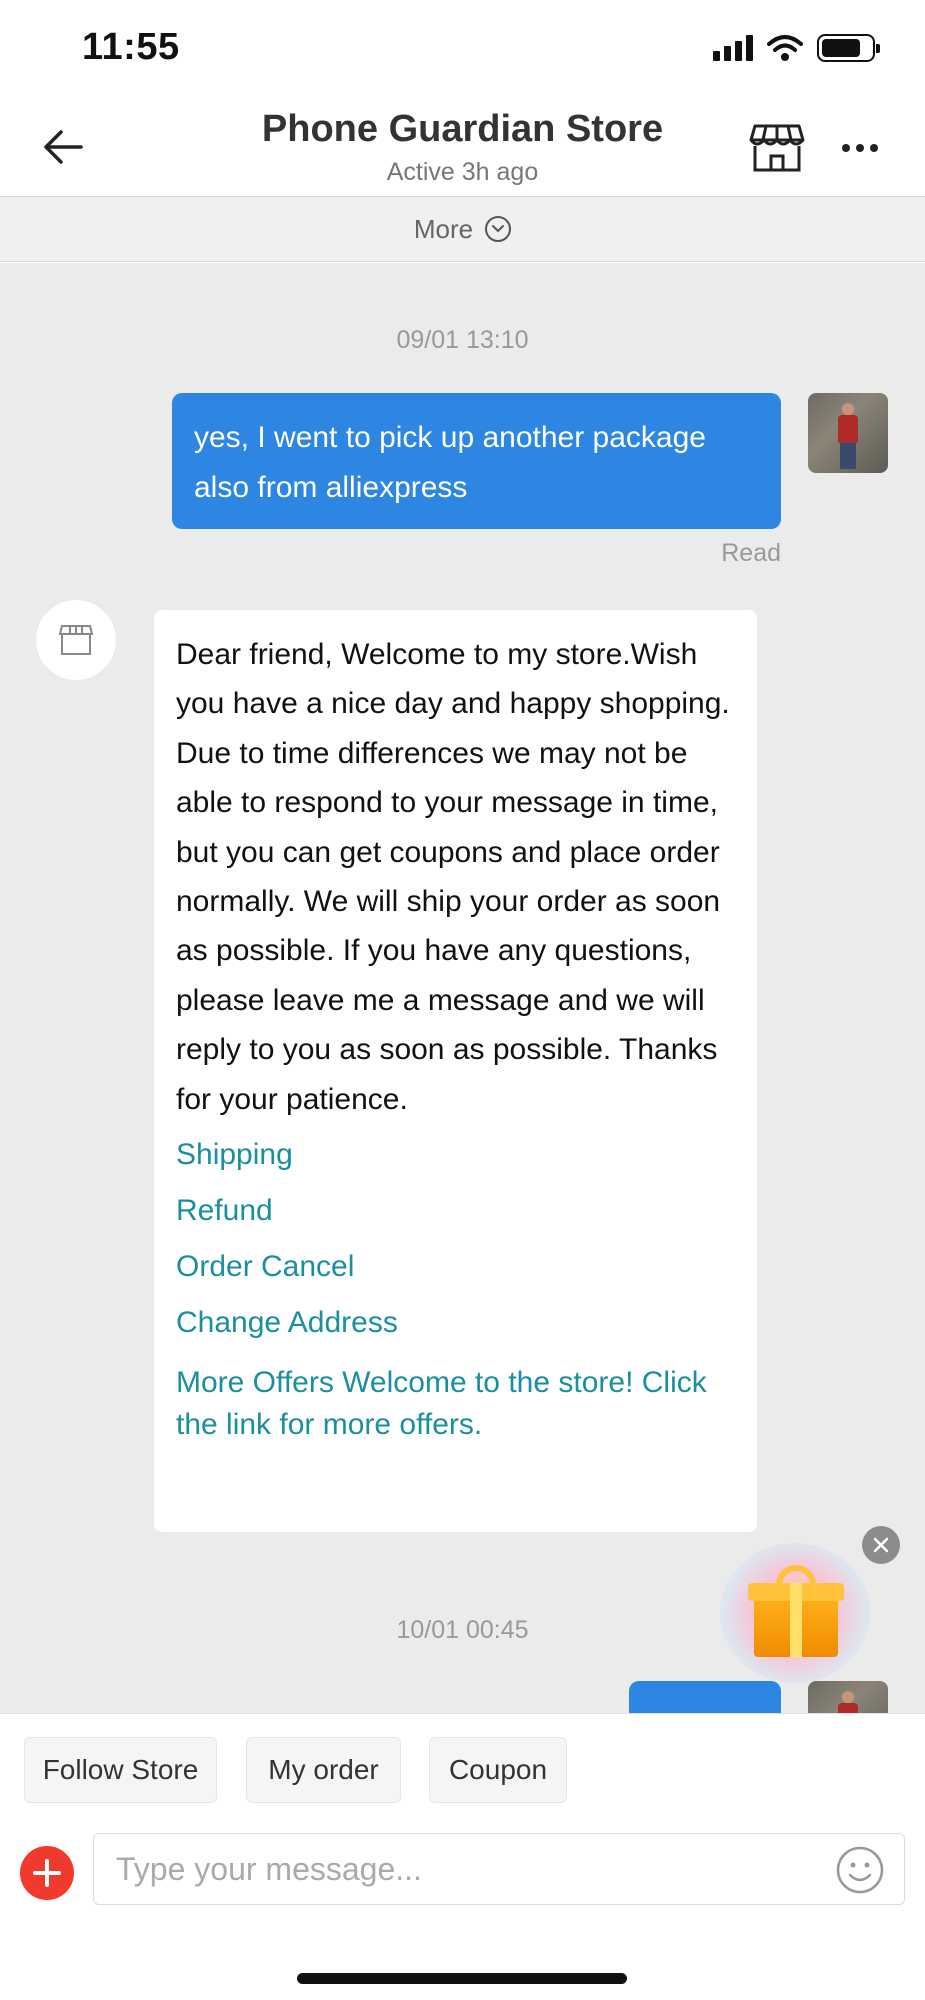 Image resolution: width=925 pixels, height=2000 pixels. I want to click on message-input, so click(499, 1869).